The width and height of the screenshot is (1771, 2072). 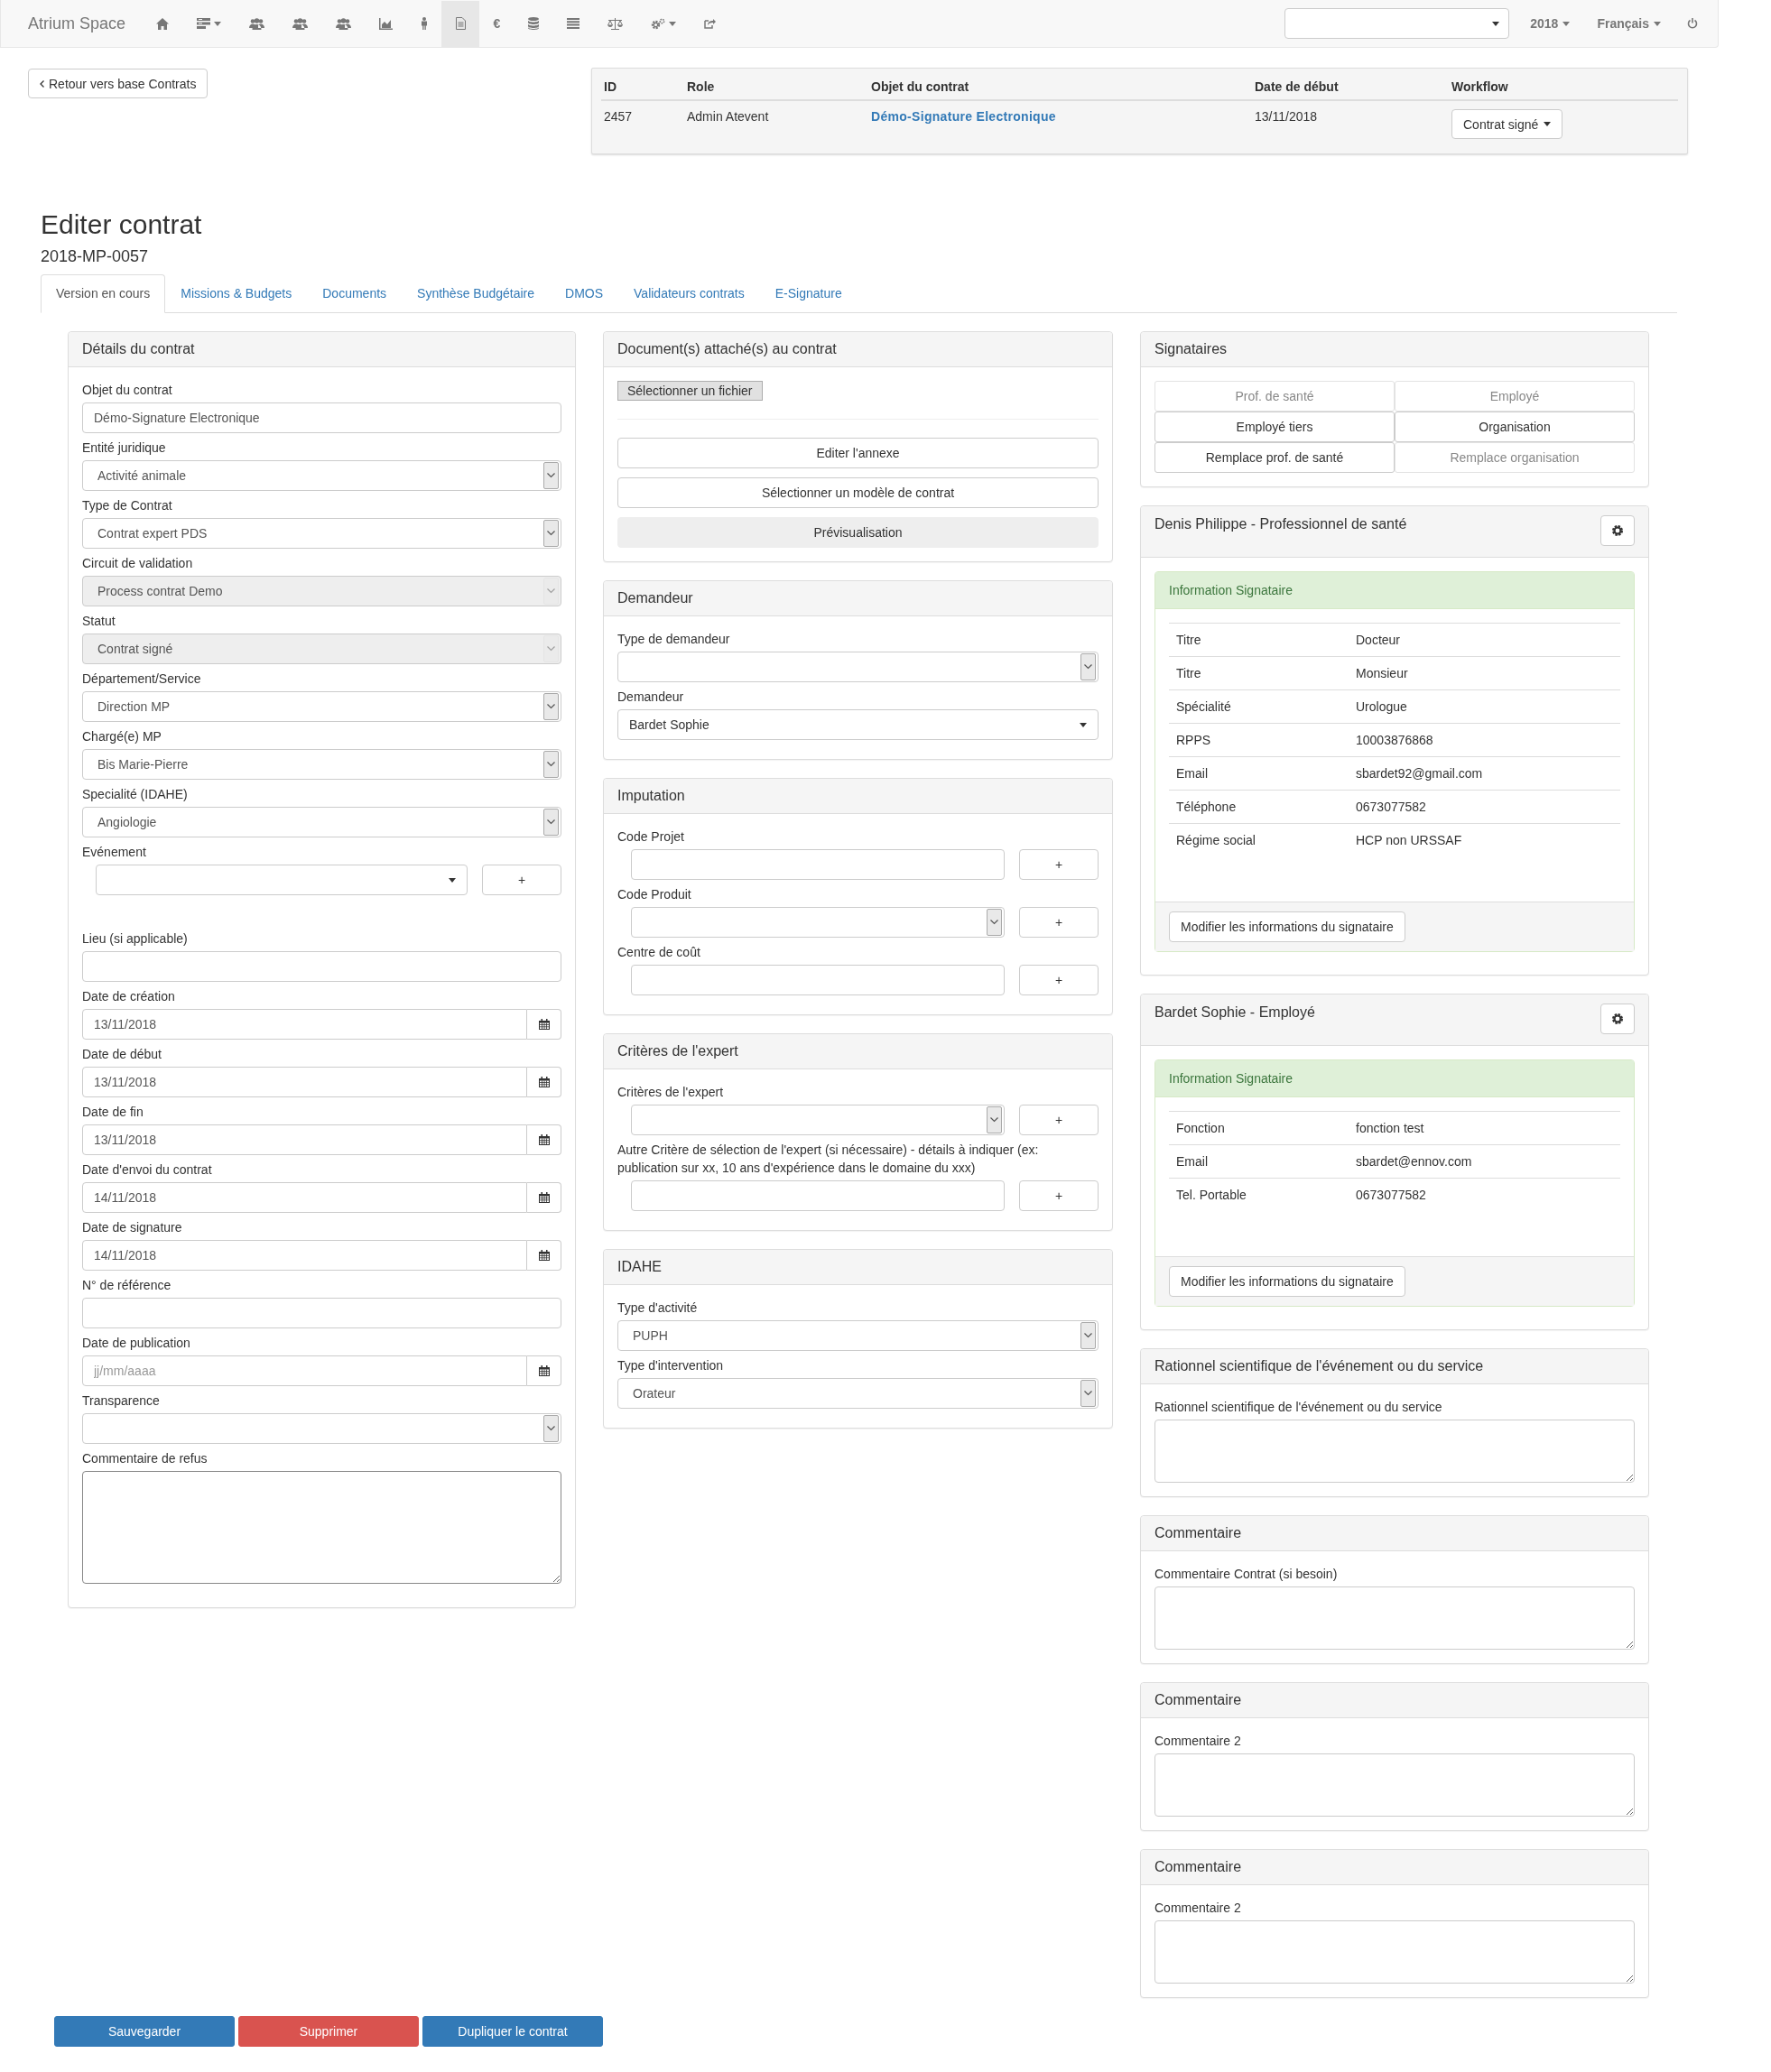 What do you see at coordinates (1350, 88) in the screenshot?
I see `column-header: Date de début` at bounding box center [1350, 88].